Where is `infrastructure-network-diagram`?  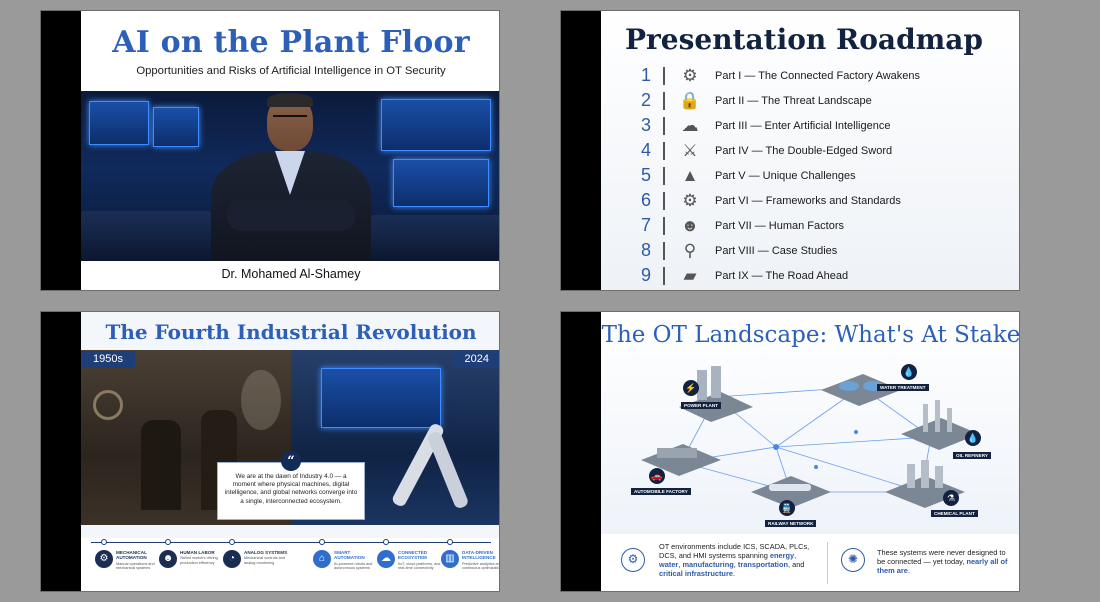
infrastructure-network-diagram is located at coordinates (810, 437).